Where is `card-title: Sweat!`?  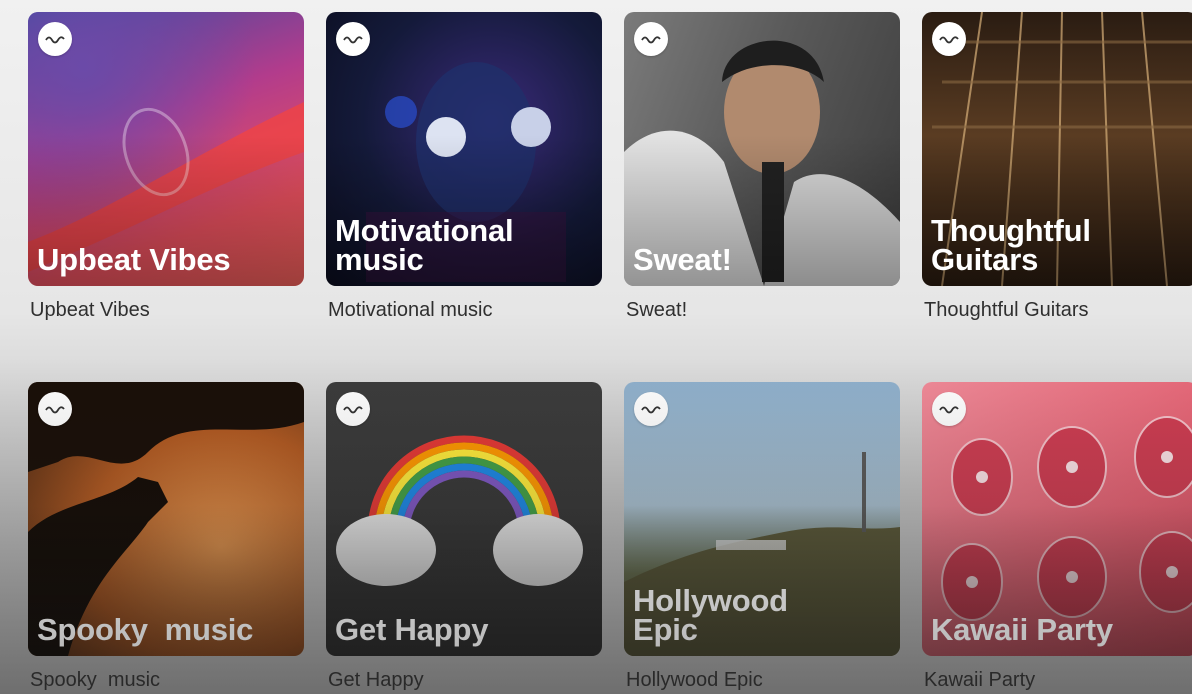
card-title: Sweat! is located at coordinates (682, 259).